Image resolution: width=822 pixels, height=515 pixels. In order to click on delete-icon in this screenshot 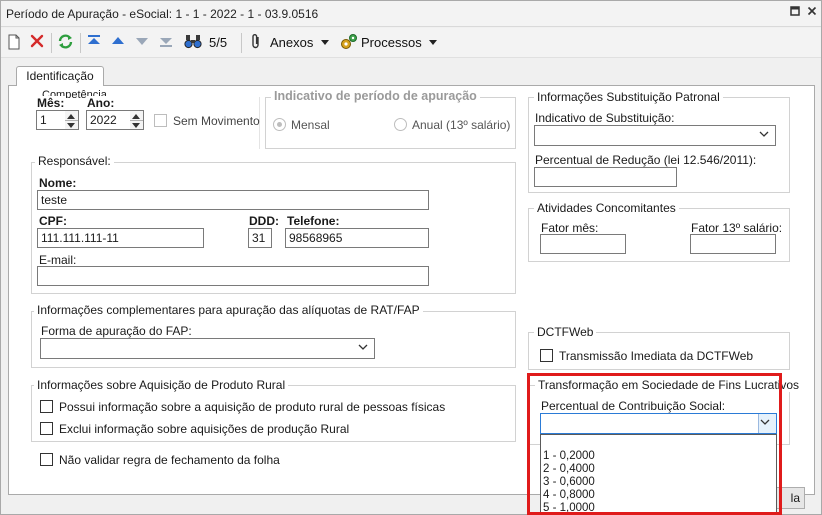, I will do `click(37, 44)`.